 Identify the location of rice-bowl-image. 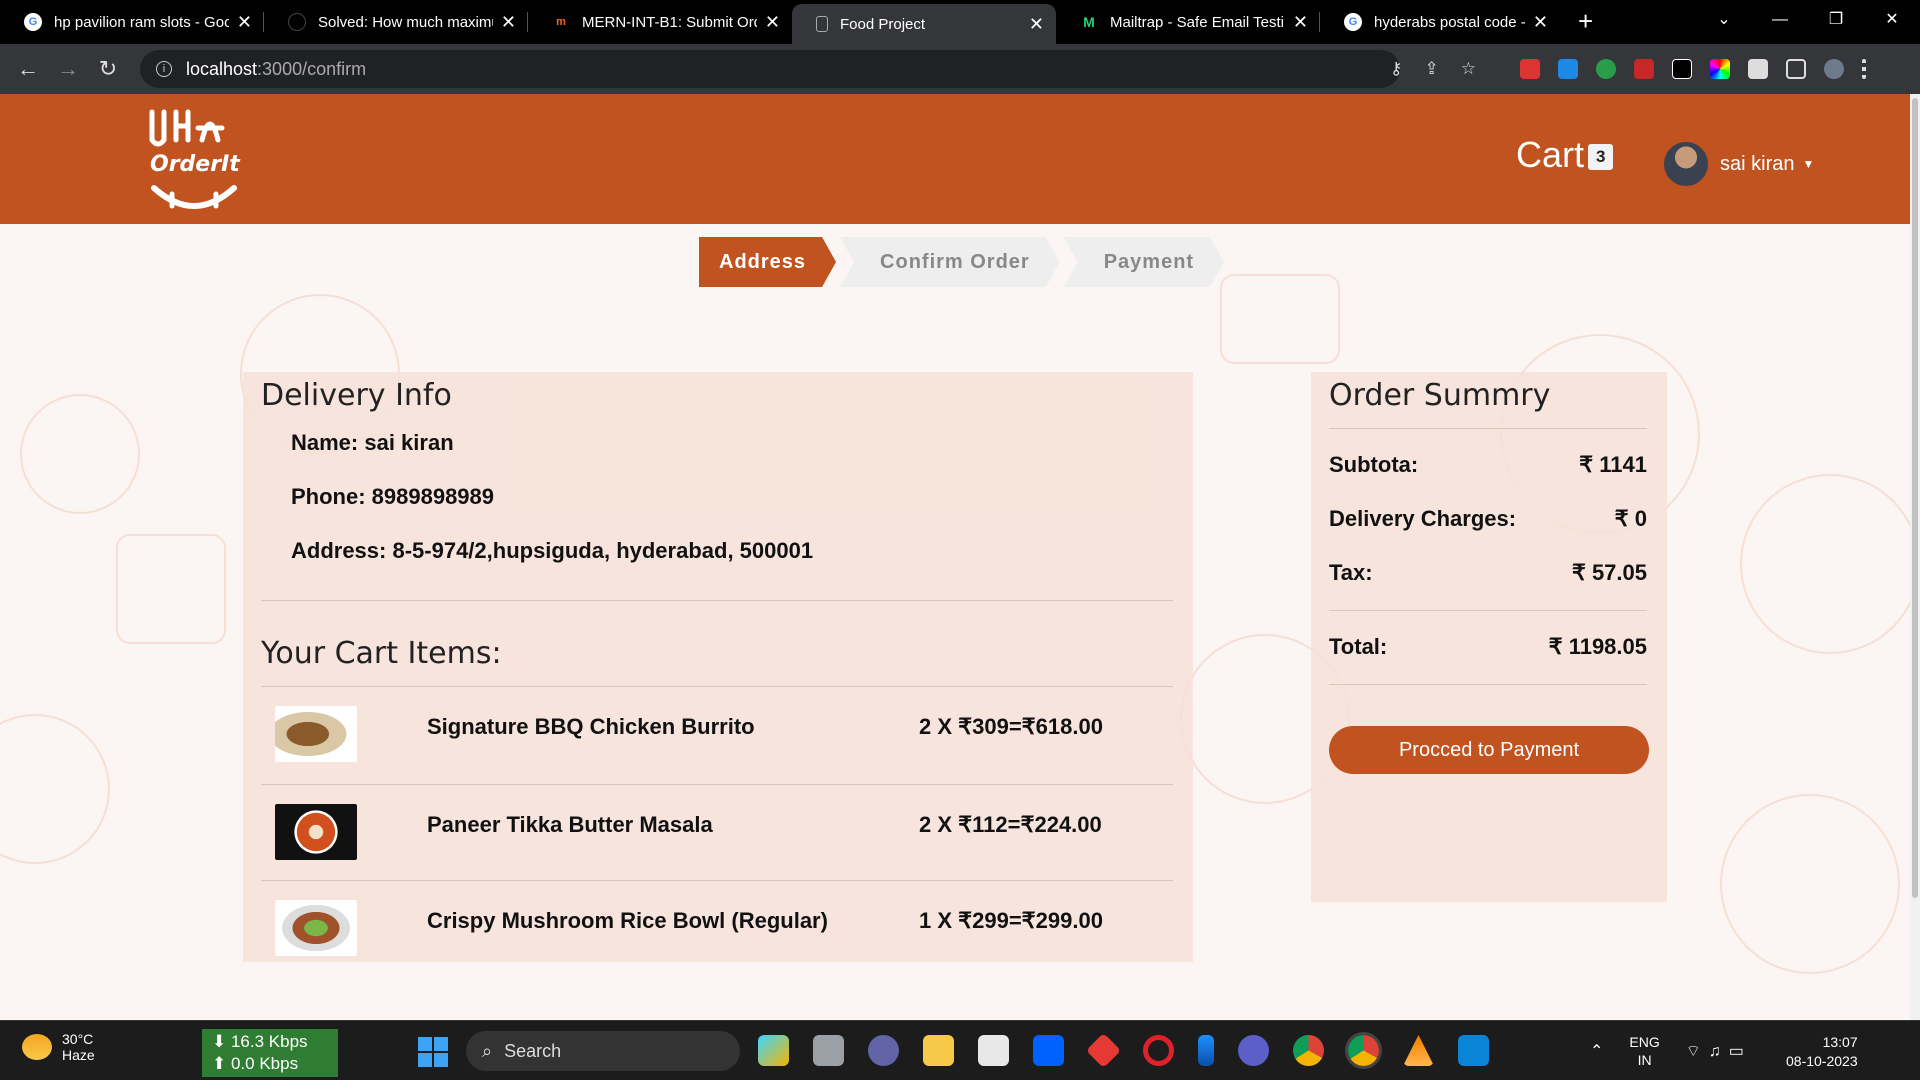
(316, 928).